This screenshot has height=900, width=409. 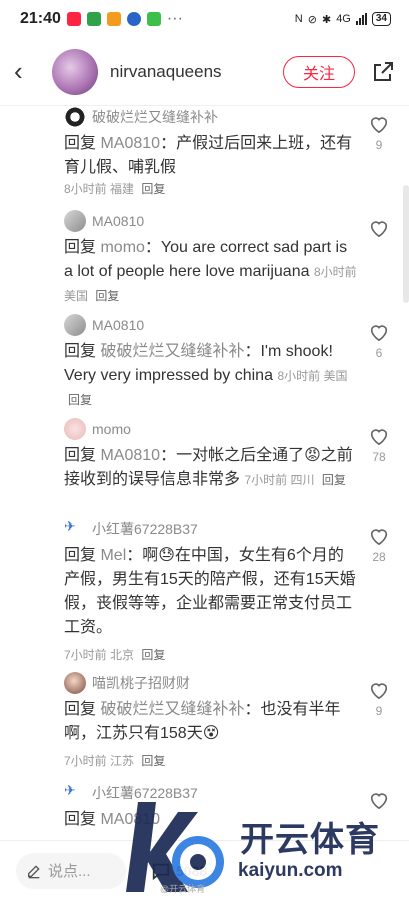 What do you see at coordinates (25, 71) in the screenshot?
I see `back-arrow-icon: ‹` at bounding box center [25, 71].